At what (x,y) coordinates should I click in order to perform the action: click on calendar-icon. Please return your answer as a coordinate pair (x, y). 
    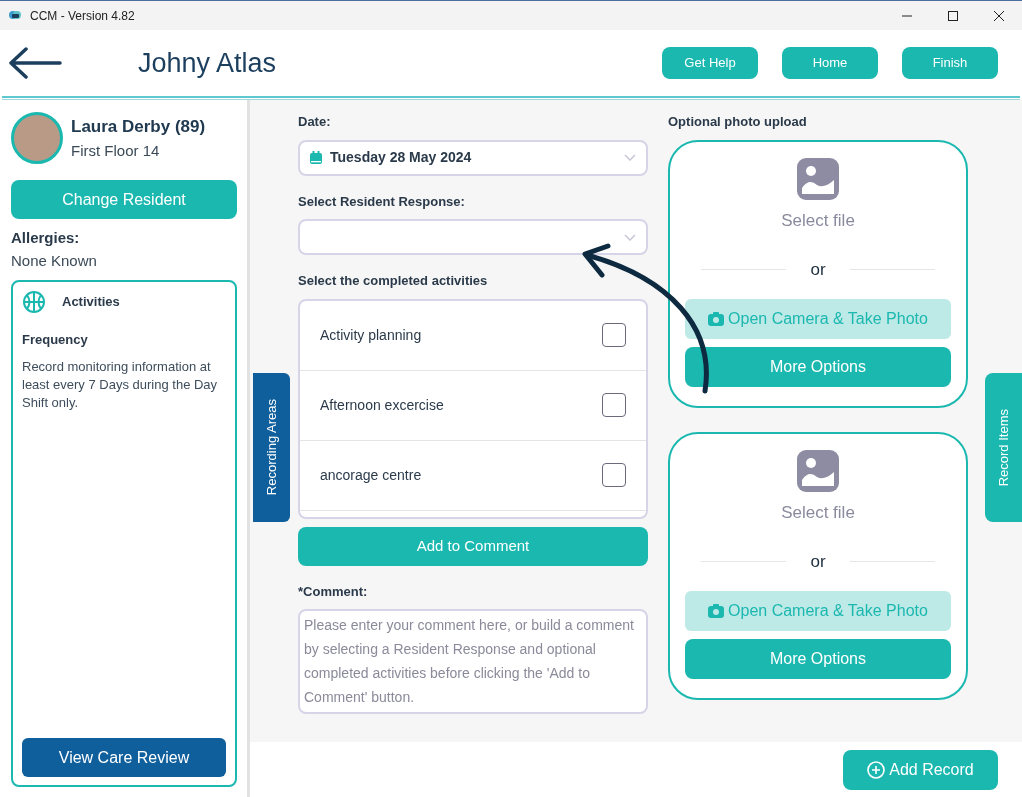
    Looking at the image, I should click on (316, 157).